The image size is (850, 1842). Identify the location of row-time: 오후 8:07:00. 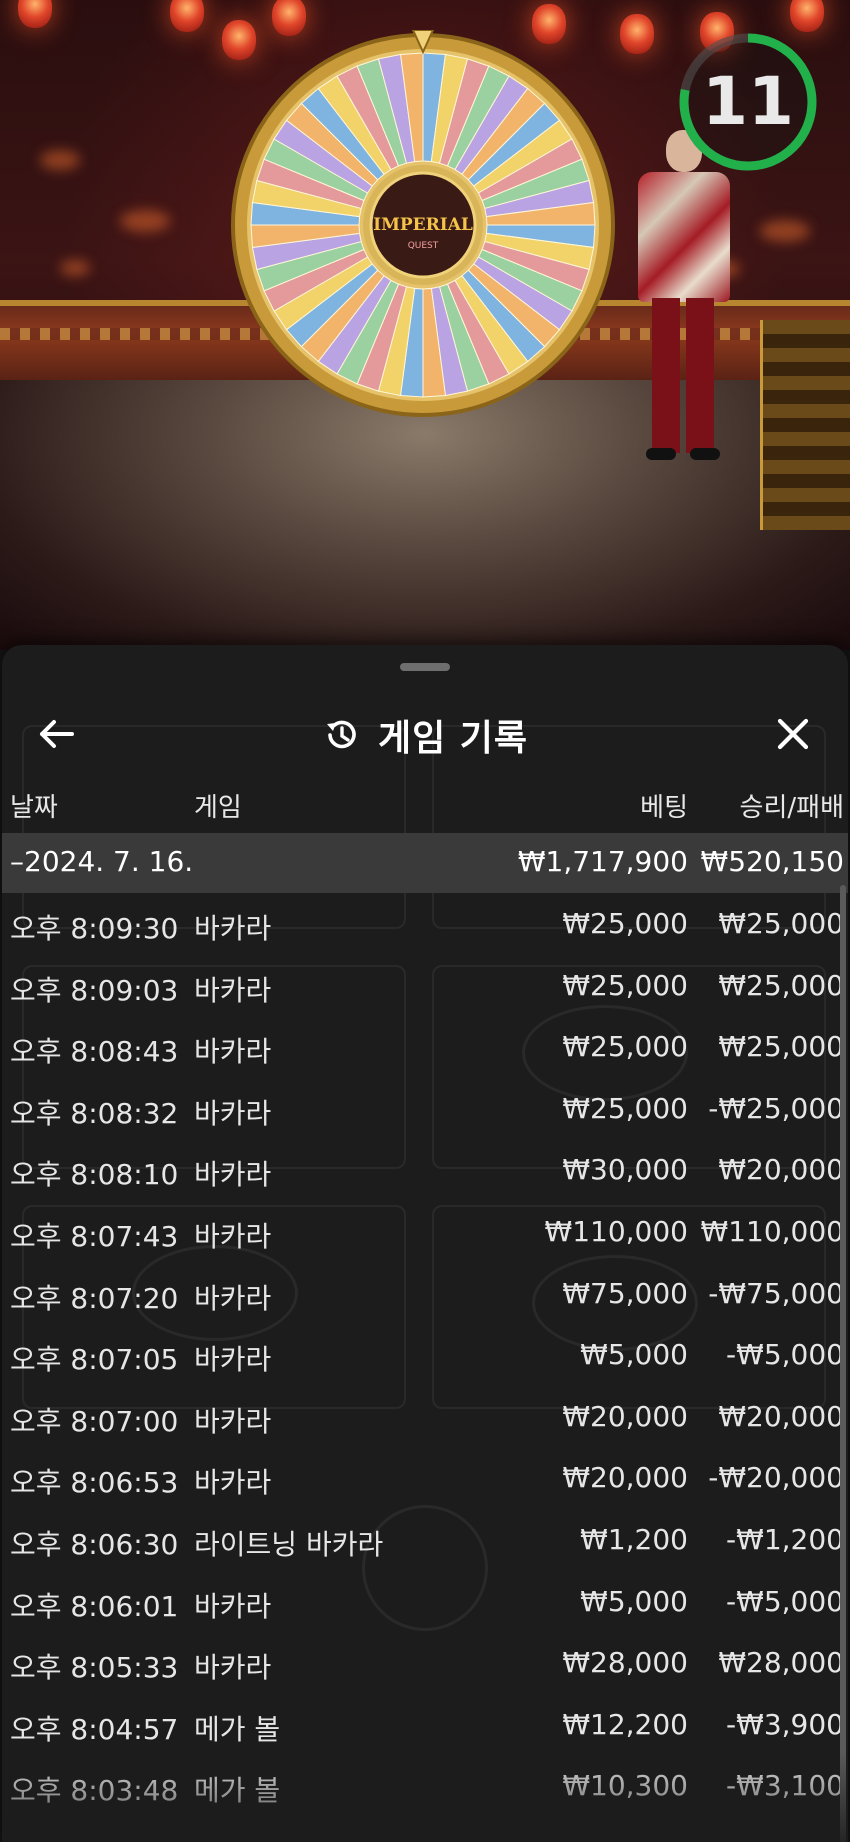
(94, 1421).